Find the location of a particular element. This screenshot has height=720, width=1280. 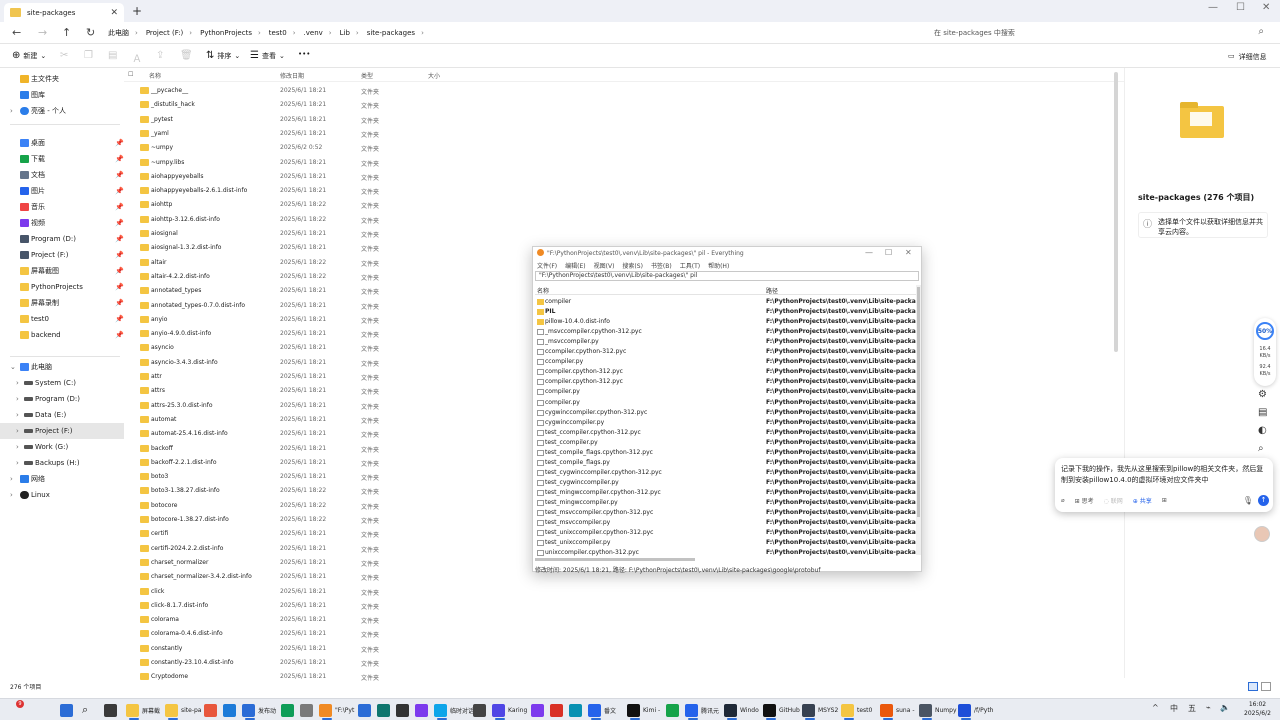

sidebar-item-quick: 屏幕截图 📌 is located at coordinates (62, 271).